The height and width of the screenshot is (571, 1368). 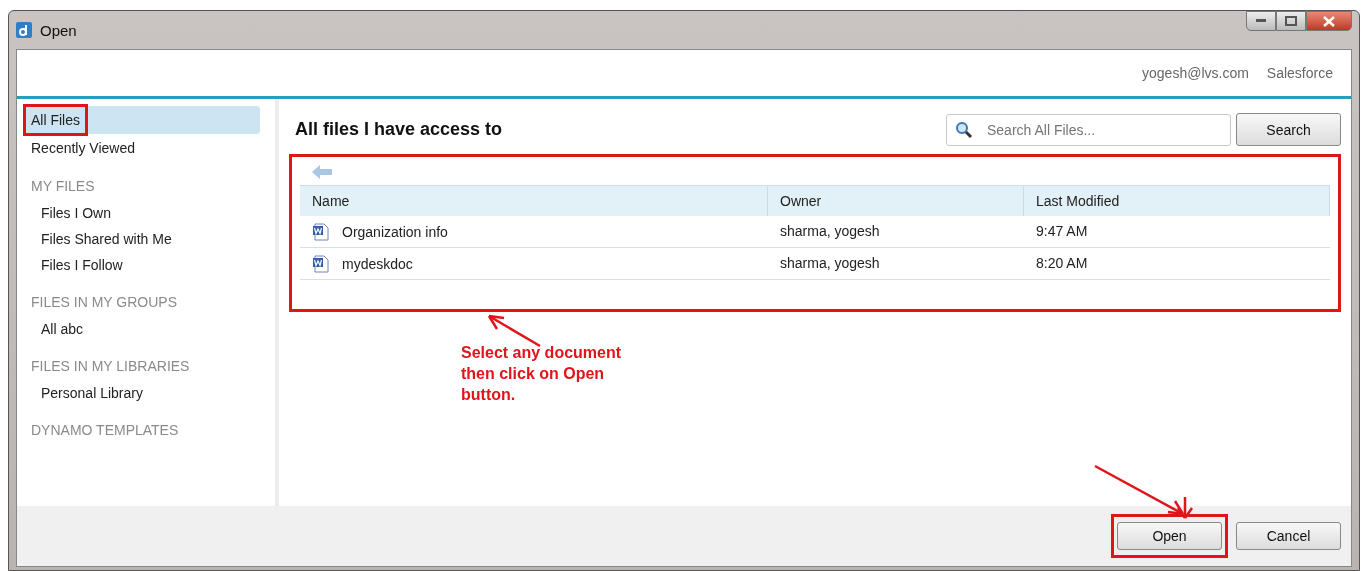 What do you see at coordinates (63, 186) in the screenshot?
I see `section-heading: MY FILES` at bounding box center [63, 186].